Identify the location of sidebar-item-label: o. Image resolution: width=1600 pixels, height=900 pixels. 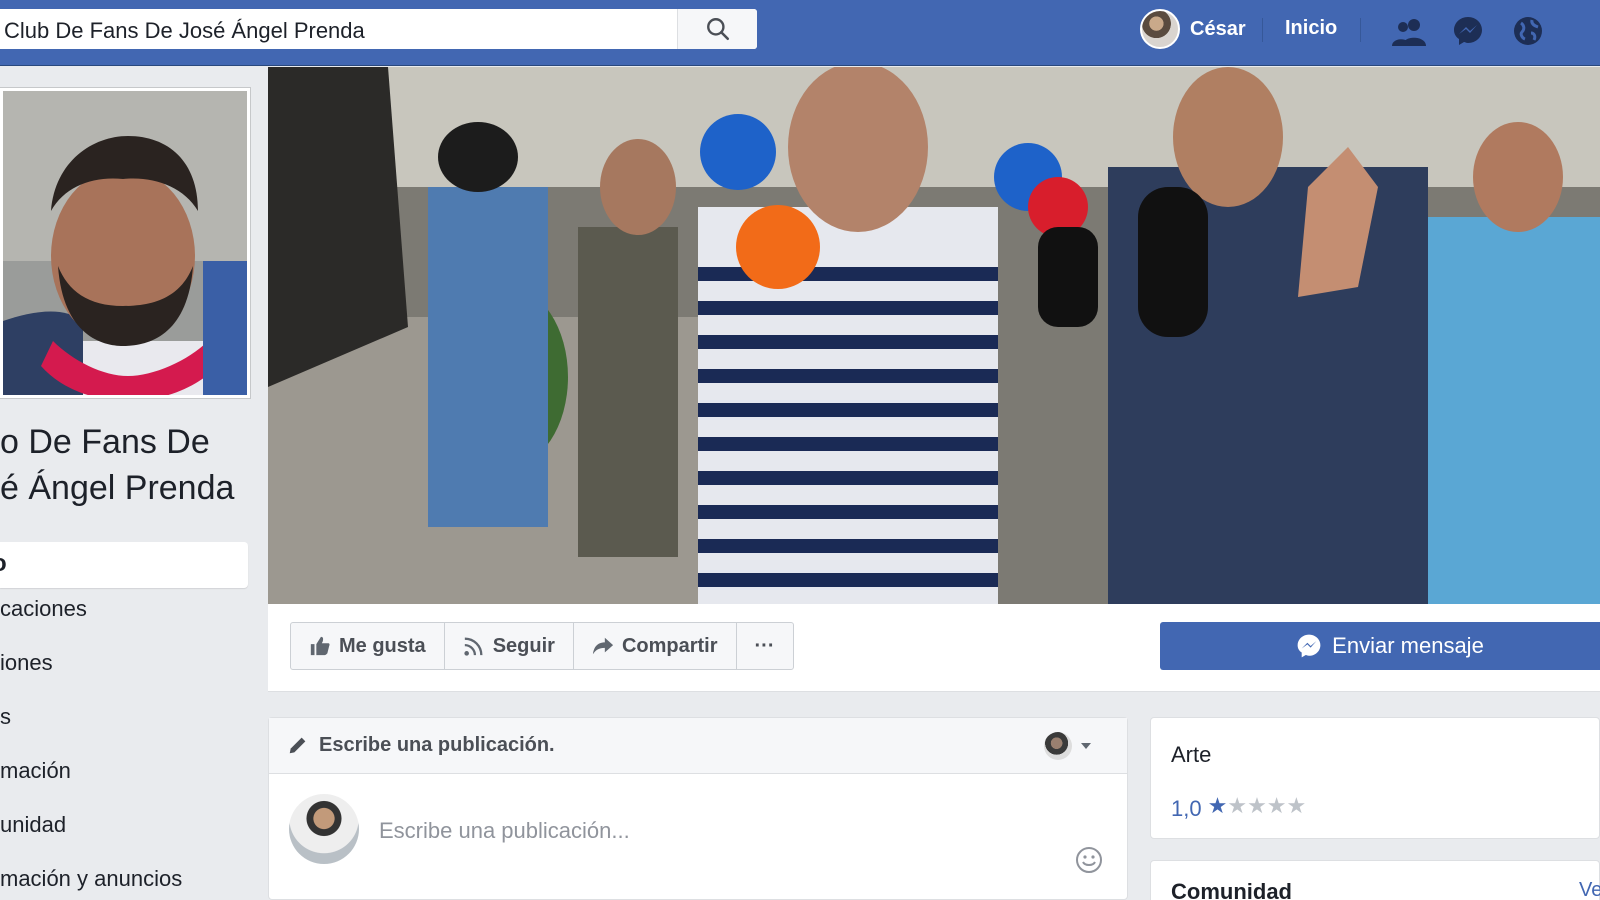
(3, 564).